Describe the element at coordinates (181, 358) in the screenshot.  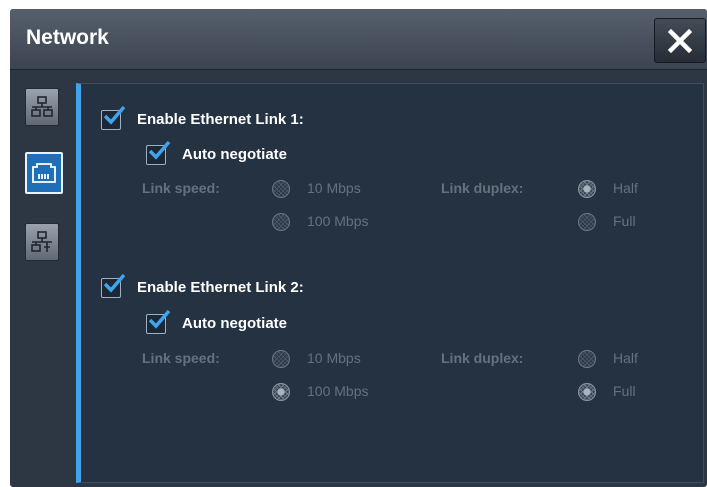
I see `link2-speed-label: Link speed:` at that location.